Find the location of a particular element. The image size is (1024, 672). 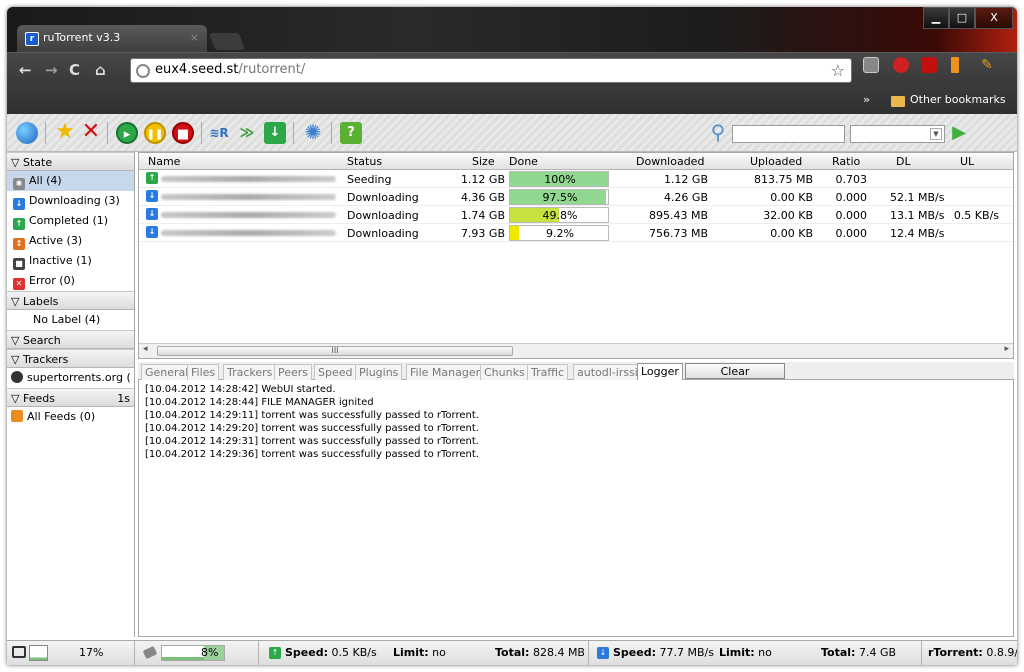

download-limit: no is located at coordinates (765, 652).